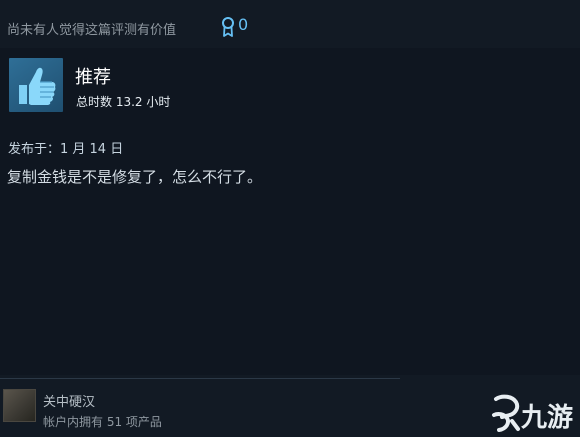 The height and width of the screenshot is (437, 580). What do you see at coordinates (93, 77) in the screenshot?
I see `review-verdict: 推荐` at bounding box center [93, 77].